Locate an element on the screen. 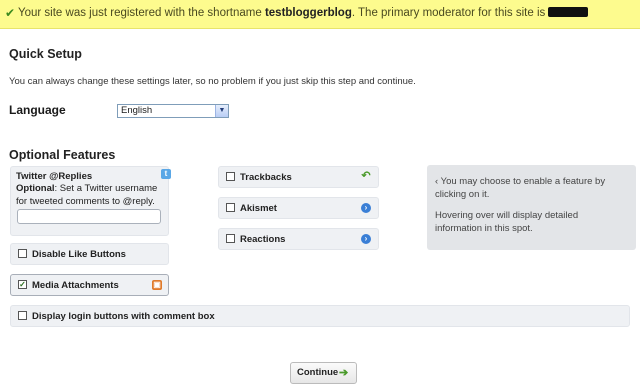 The image size is (640, 389). reactions-option: Reactions › is located at coordinates (298, 239).